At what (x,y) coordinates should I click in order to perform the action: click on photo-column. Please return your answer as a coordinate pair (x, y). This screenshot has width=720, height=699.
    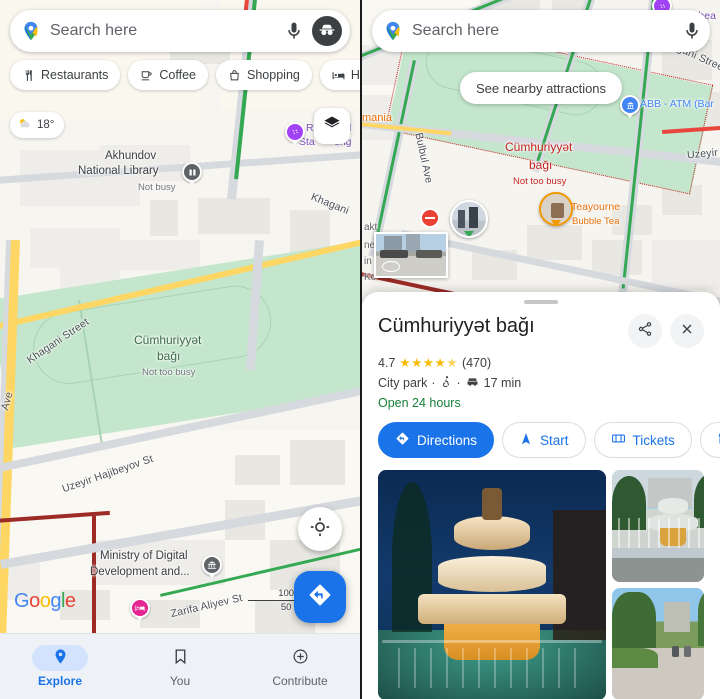
    Looking at the image, I should click on (658, 584).